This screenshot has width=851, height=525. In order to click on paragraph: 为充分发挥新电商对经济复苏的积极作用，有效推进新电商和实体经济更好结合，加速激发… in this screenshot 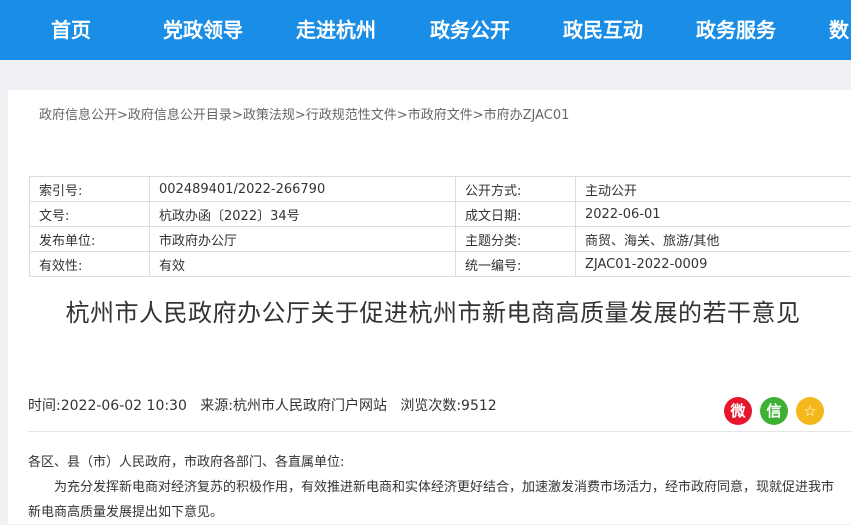, I will do `click(434, 500)`.